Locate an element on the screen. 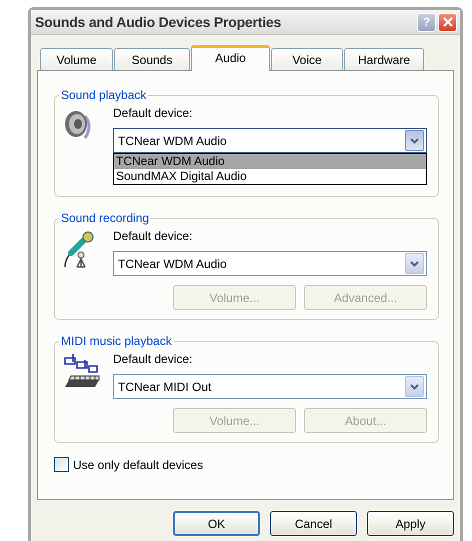 The width and height of the screenshot is (472, 541). tab: Sounds is located at coordinates (152, 59).